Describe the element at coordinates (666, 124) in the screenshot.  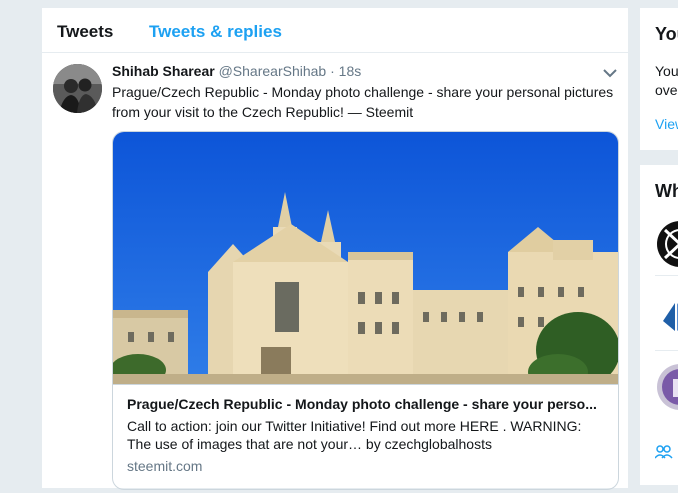
I see `panel-link: View` at that location.